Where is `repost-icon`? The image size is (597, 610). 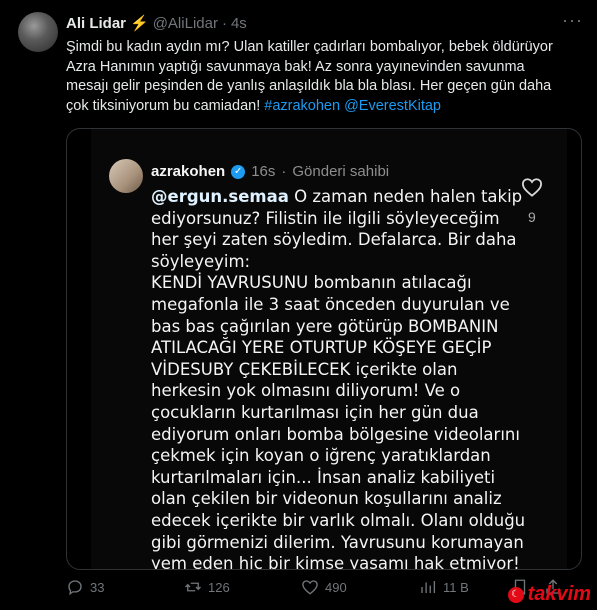 repost-icon is located at coordinates (193, 587).